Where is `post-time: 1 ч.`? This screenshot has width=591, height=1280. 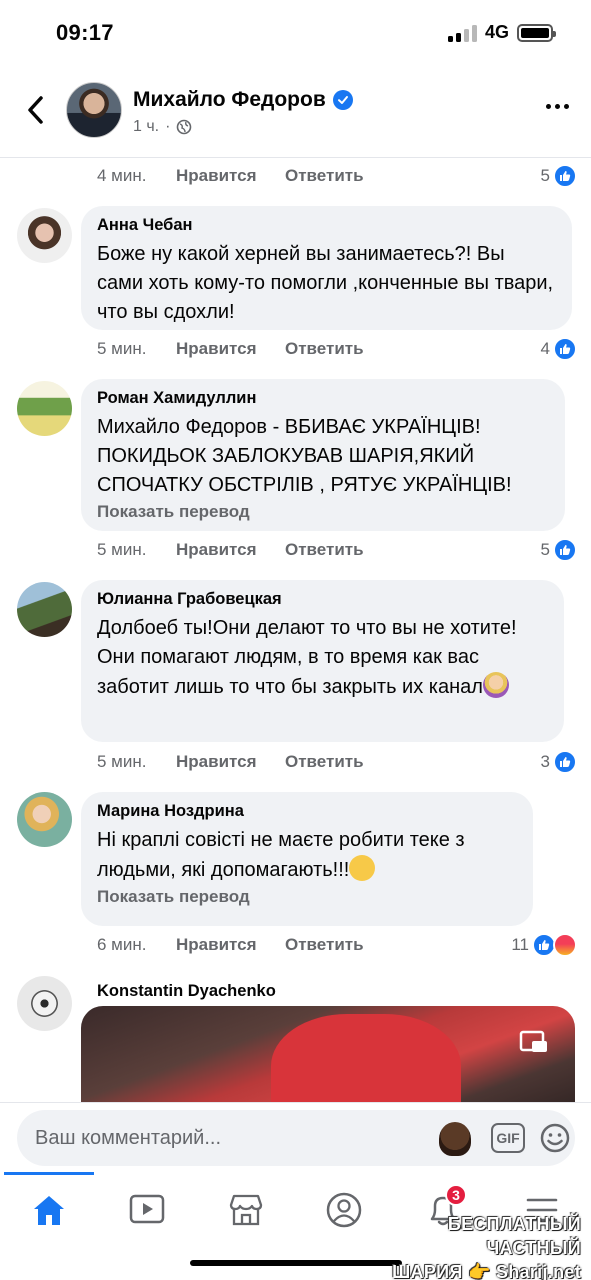 post-time: 1 ч. is located at coordinates (146, 126).